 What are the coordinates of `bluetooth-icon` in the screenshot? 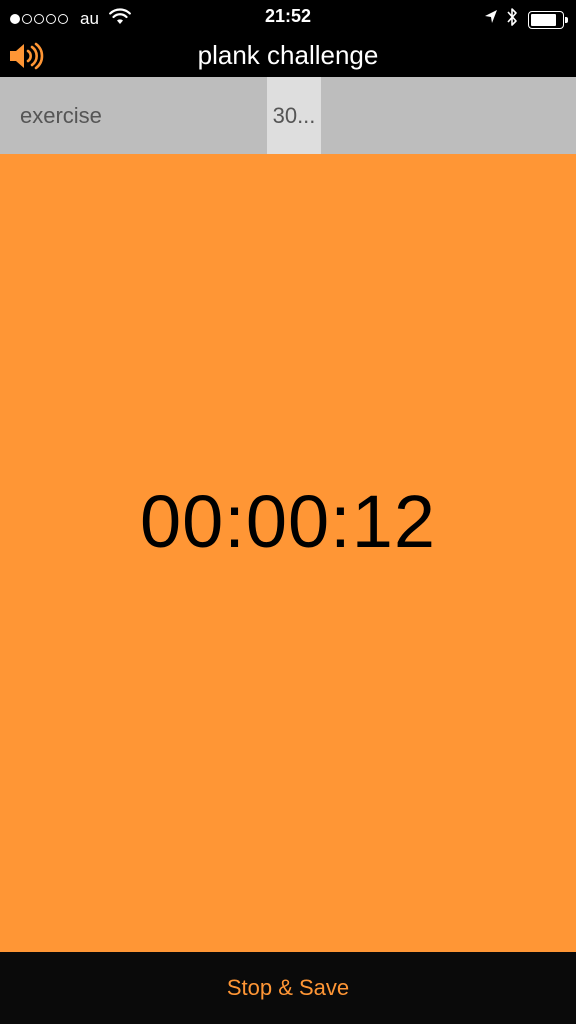 It's located at (512, 19).